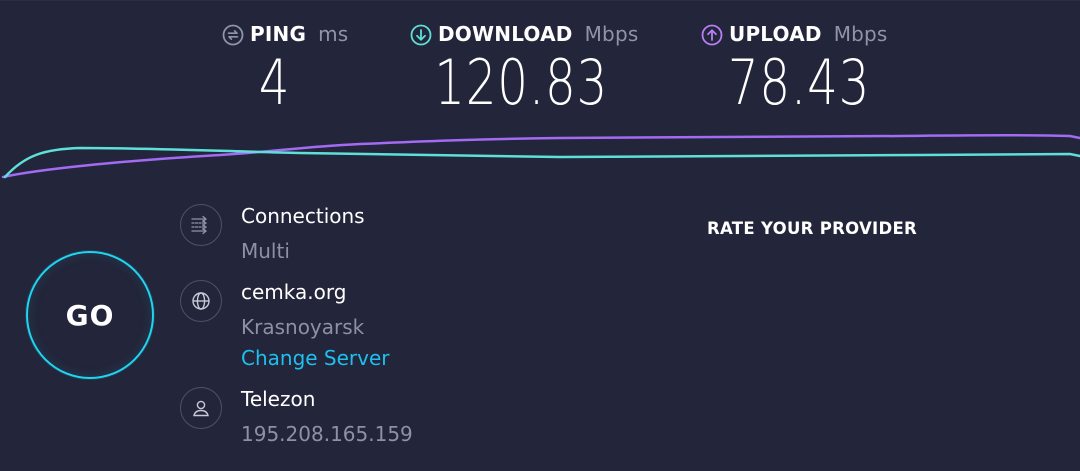 The width and height of the screenshot is (1080, 471). What do you see at coordinates (201, 301) in the screenshot?
I see `globe-icon` at bounding box center [201, 301].